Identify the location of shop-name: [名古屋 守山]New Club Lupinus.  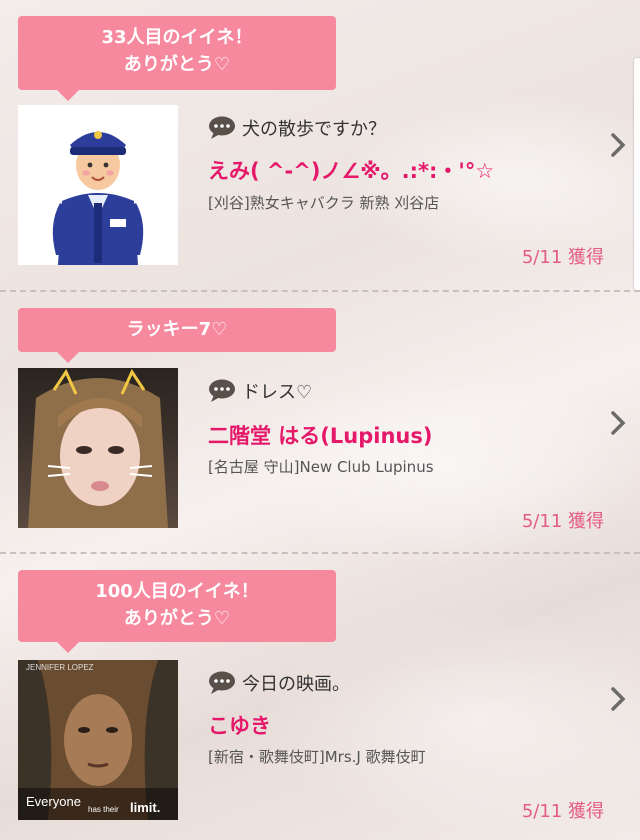
(321, 467).